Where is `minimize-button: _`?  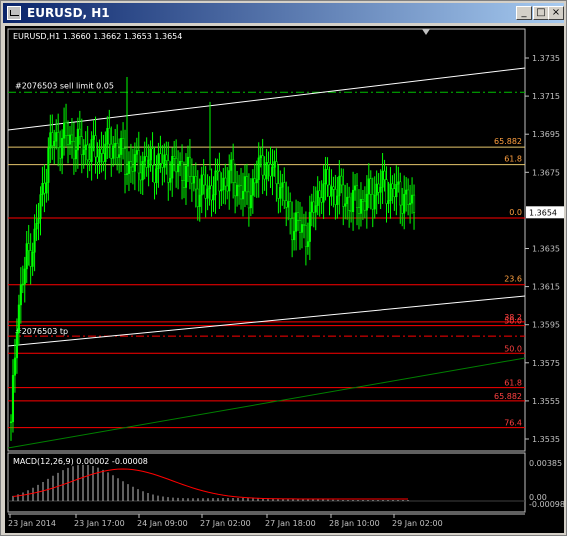 minimize-button: _ is located at coordinates (524, 13).